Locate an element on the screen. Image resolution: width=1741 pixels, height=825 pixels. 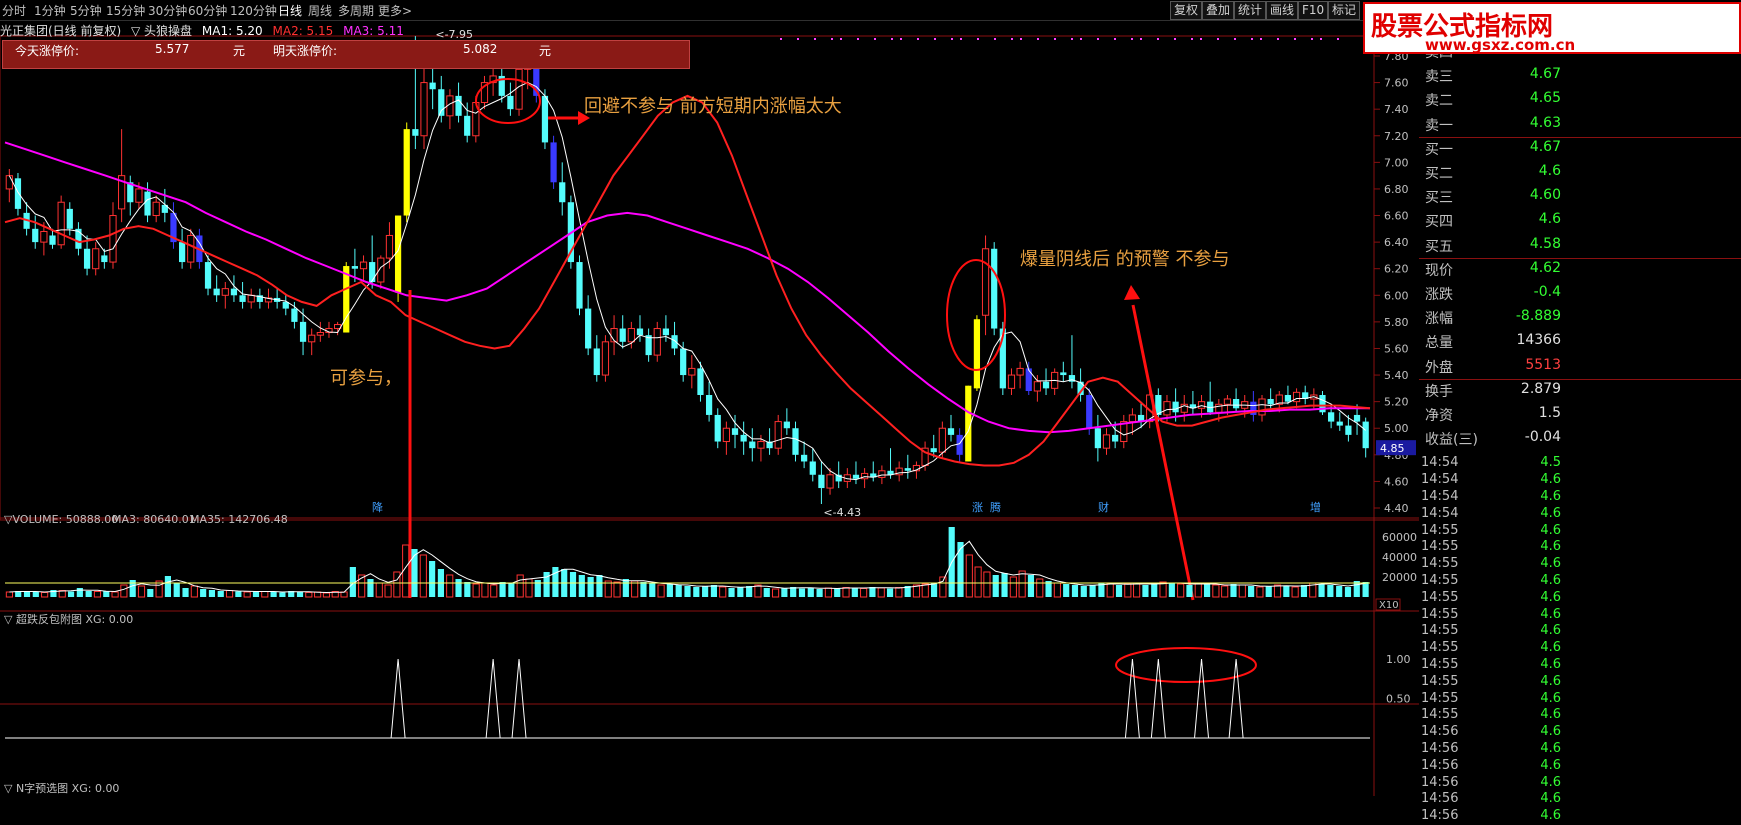
orderbook-value: 5513 is located at coordinates (1543, 364).